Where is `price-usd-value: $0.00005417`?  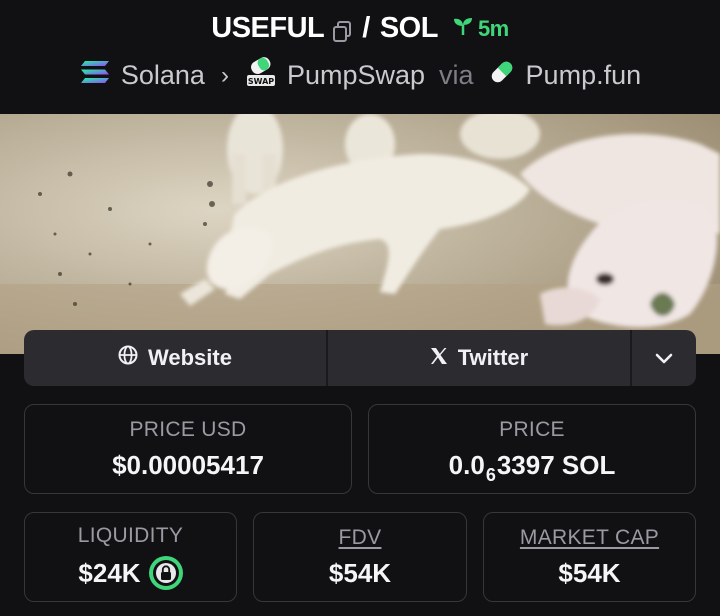 price-usd-value: $0.00005417 is located at coordinates (188, 464).